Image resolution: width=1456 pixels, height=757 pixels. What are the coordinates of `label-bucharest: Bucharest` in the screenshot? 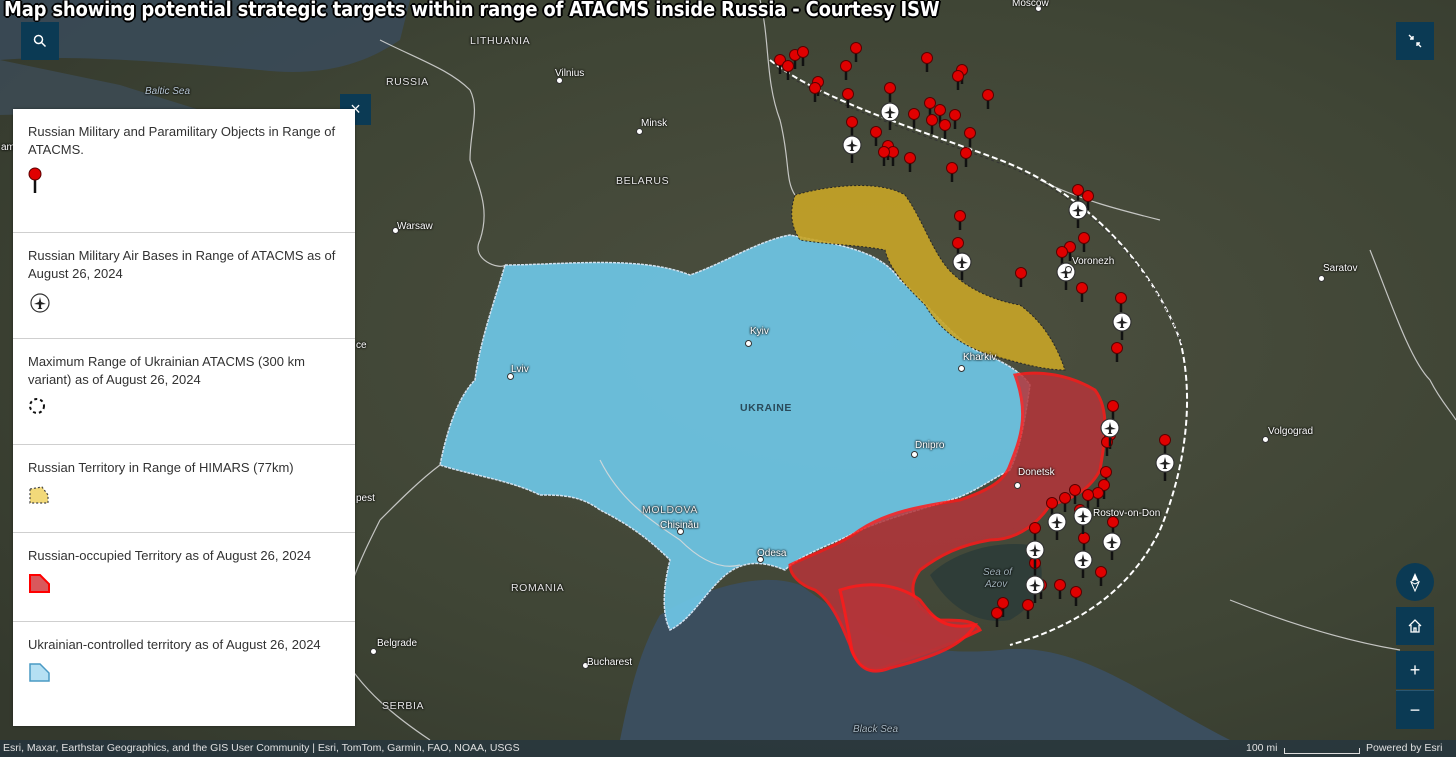 It's located at (610, 662).